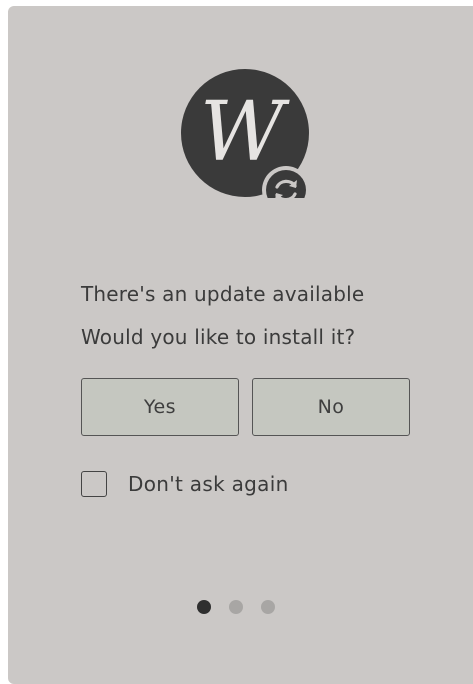 The width and height of the screenshot is (473, 684). I want to click on app-logo: W, so click(245, 133).